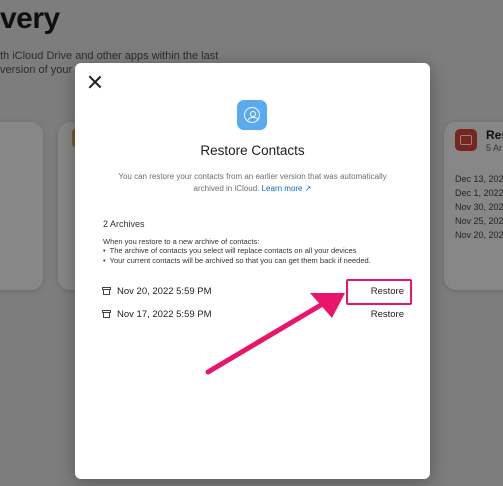 Image resolution: width=503 pixels, height=486 pixels. Describe the element at coordinates (275, 334) in the screenshot. I see `annotation-arrow` at that location.